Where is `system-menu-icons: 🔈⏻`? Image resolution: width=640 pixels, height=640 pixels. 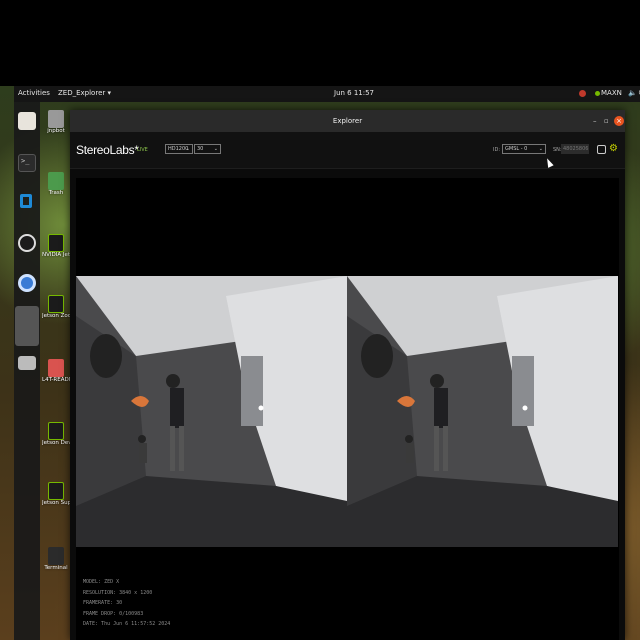
system-menu-icons: 🔈⏻ is located at coordinates (634, 93).